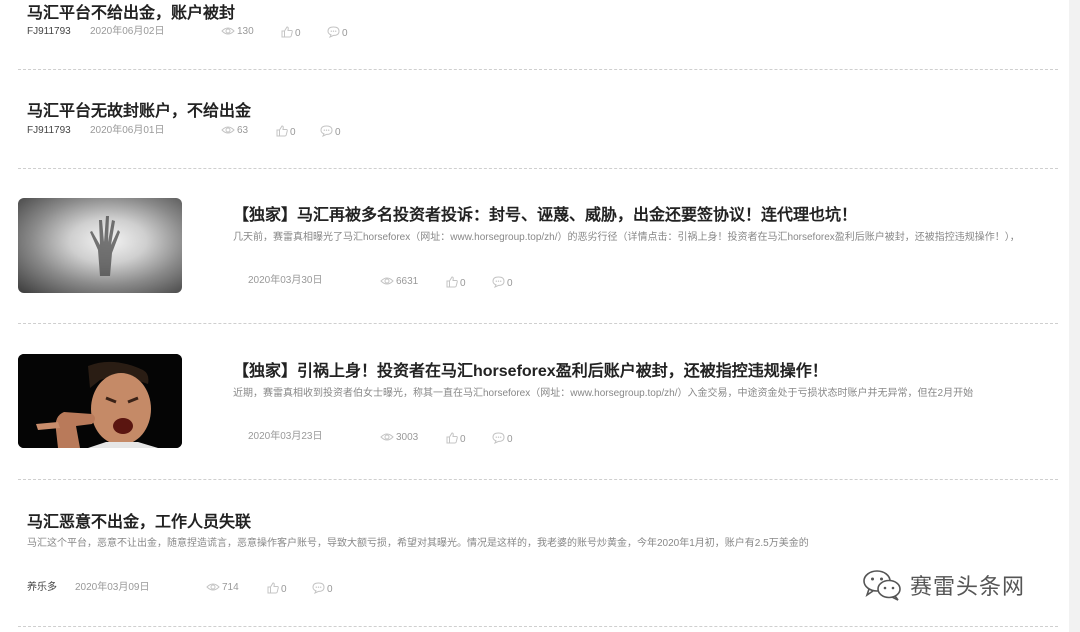 Image resolution: width=1080 pixels, height=632 pixels. Describe the element at coordinates (545, 216) in the screenshot. I see `article-title: 【独家】马汇再被多名投资者投诉：封号、诬蔑、威胁，出金还要签协议！连代理也坑！` at that location.